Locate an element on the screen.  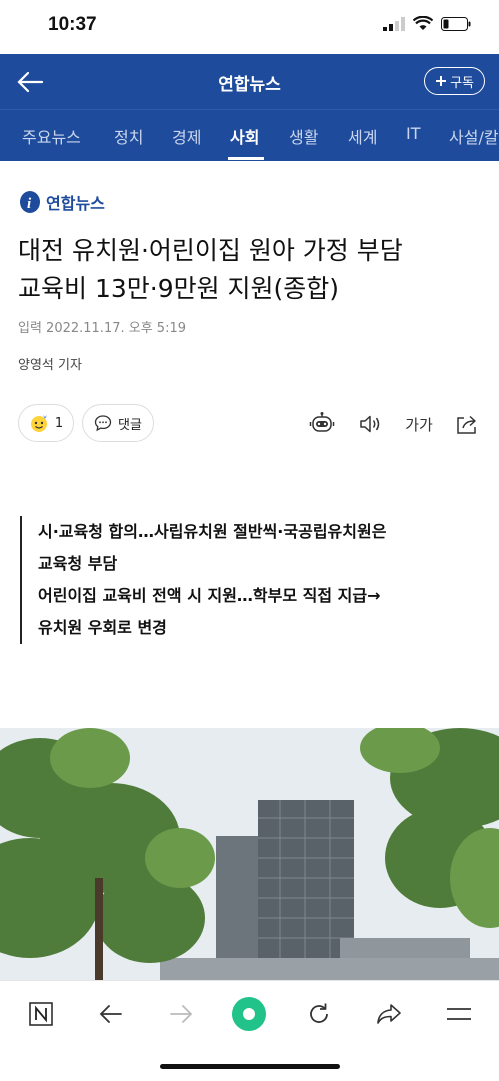
nav-item-world: 세계 is located at coordinates (362, 136).